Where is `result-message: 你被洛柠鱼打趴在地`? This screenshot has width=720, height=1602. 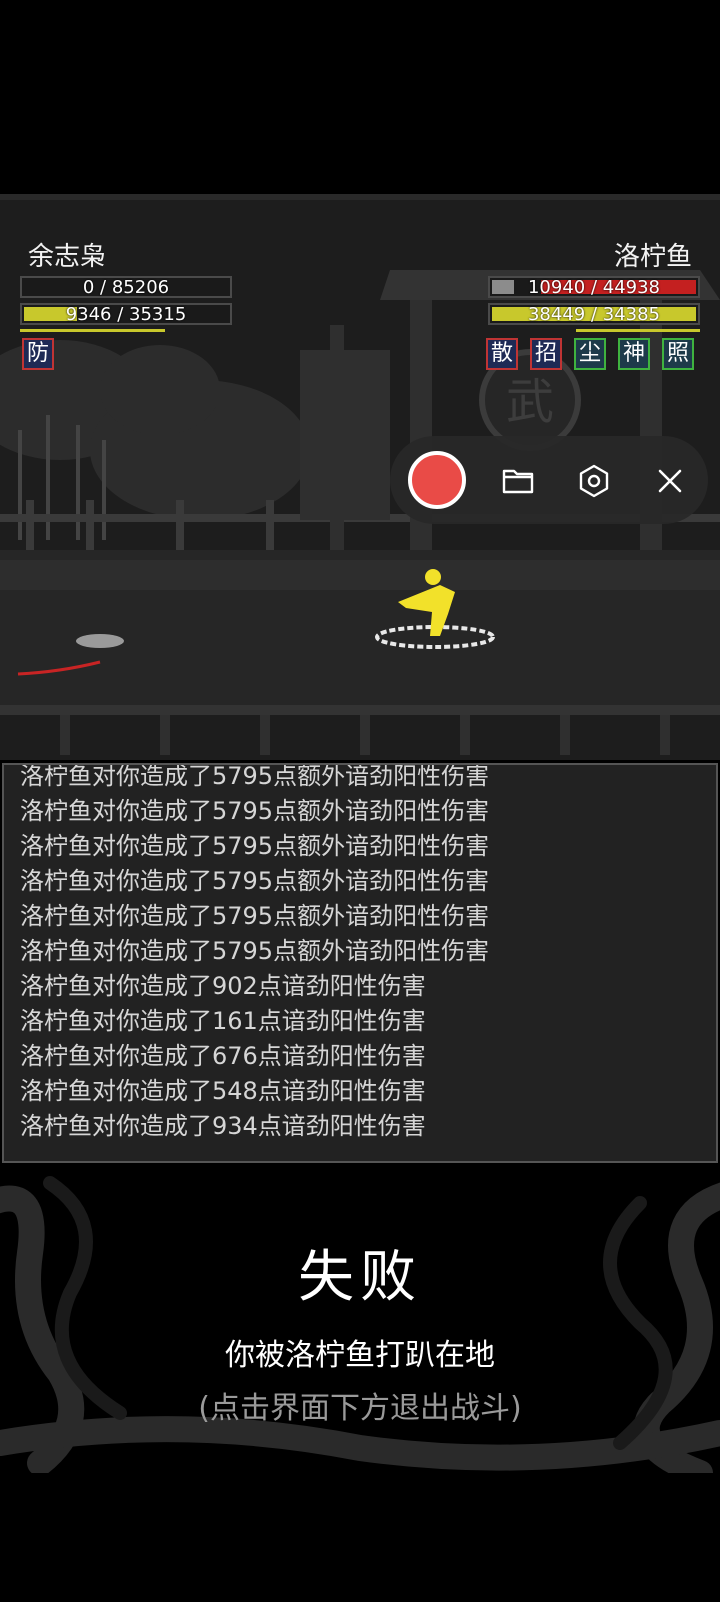
result-message: 你被洛柠鱼打趴在地 is located at coordinates (360, 1355).